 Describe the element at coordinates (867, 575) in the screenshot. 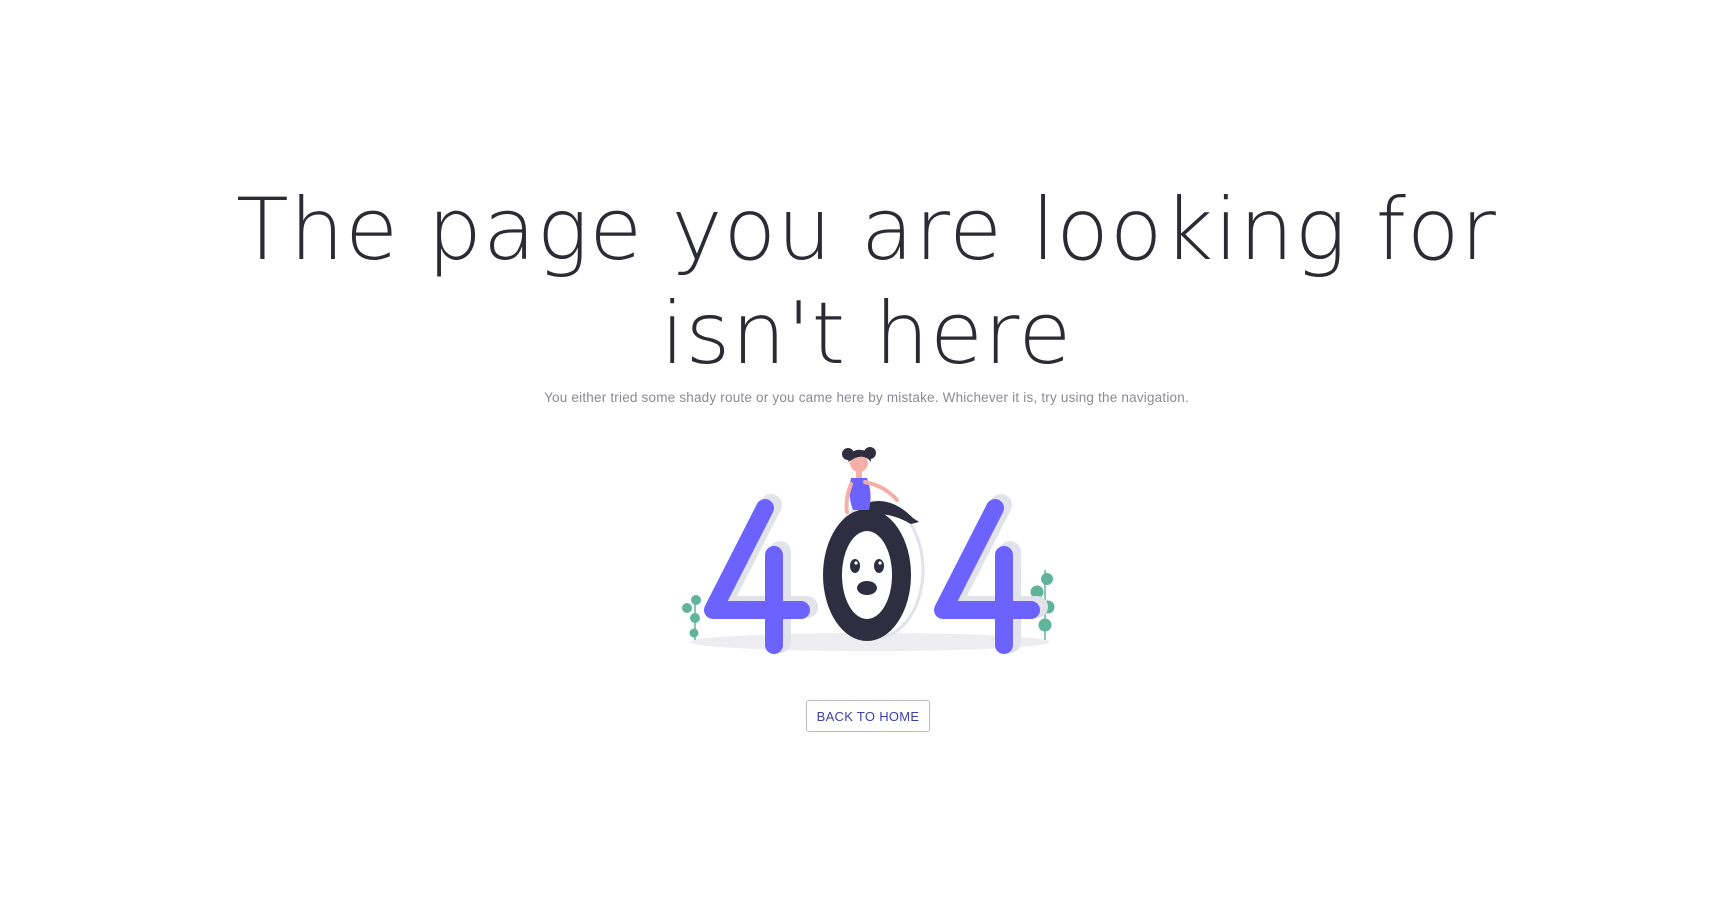

I see `digit-zero-face` at that location.